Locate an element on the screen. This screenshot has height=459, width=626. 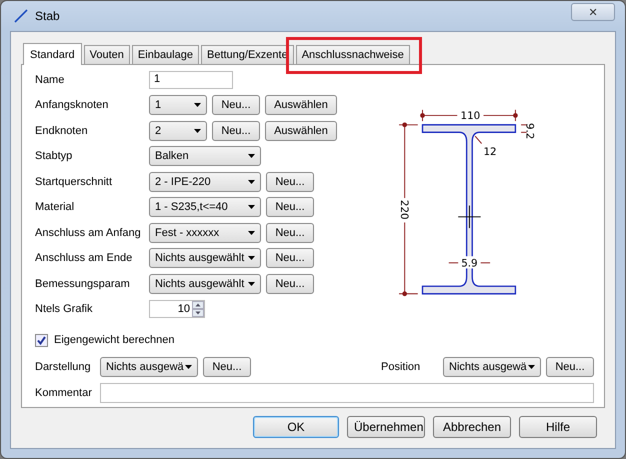
dropdown: 2 - IPE-220 is located at coordinates (205, 182).